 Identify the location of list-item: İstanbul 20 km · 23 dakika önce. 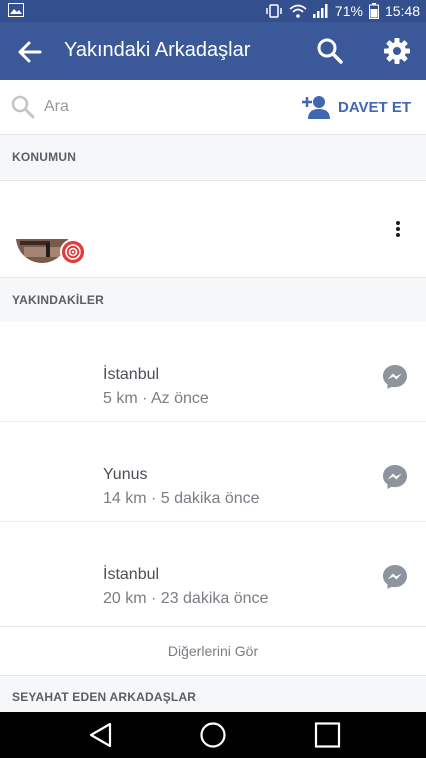
(213, 572).